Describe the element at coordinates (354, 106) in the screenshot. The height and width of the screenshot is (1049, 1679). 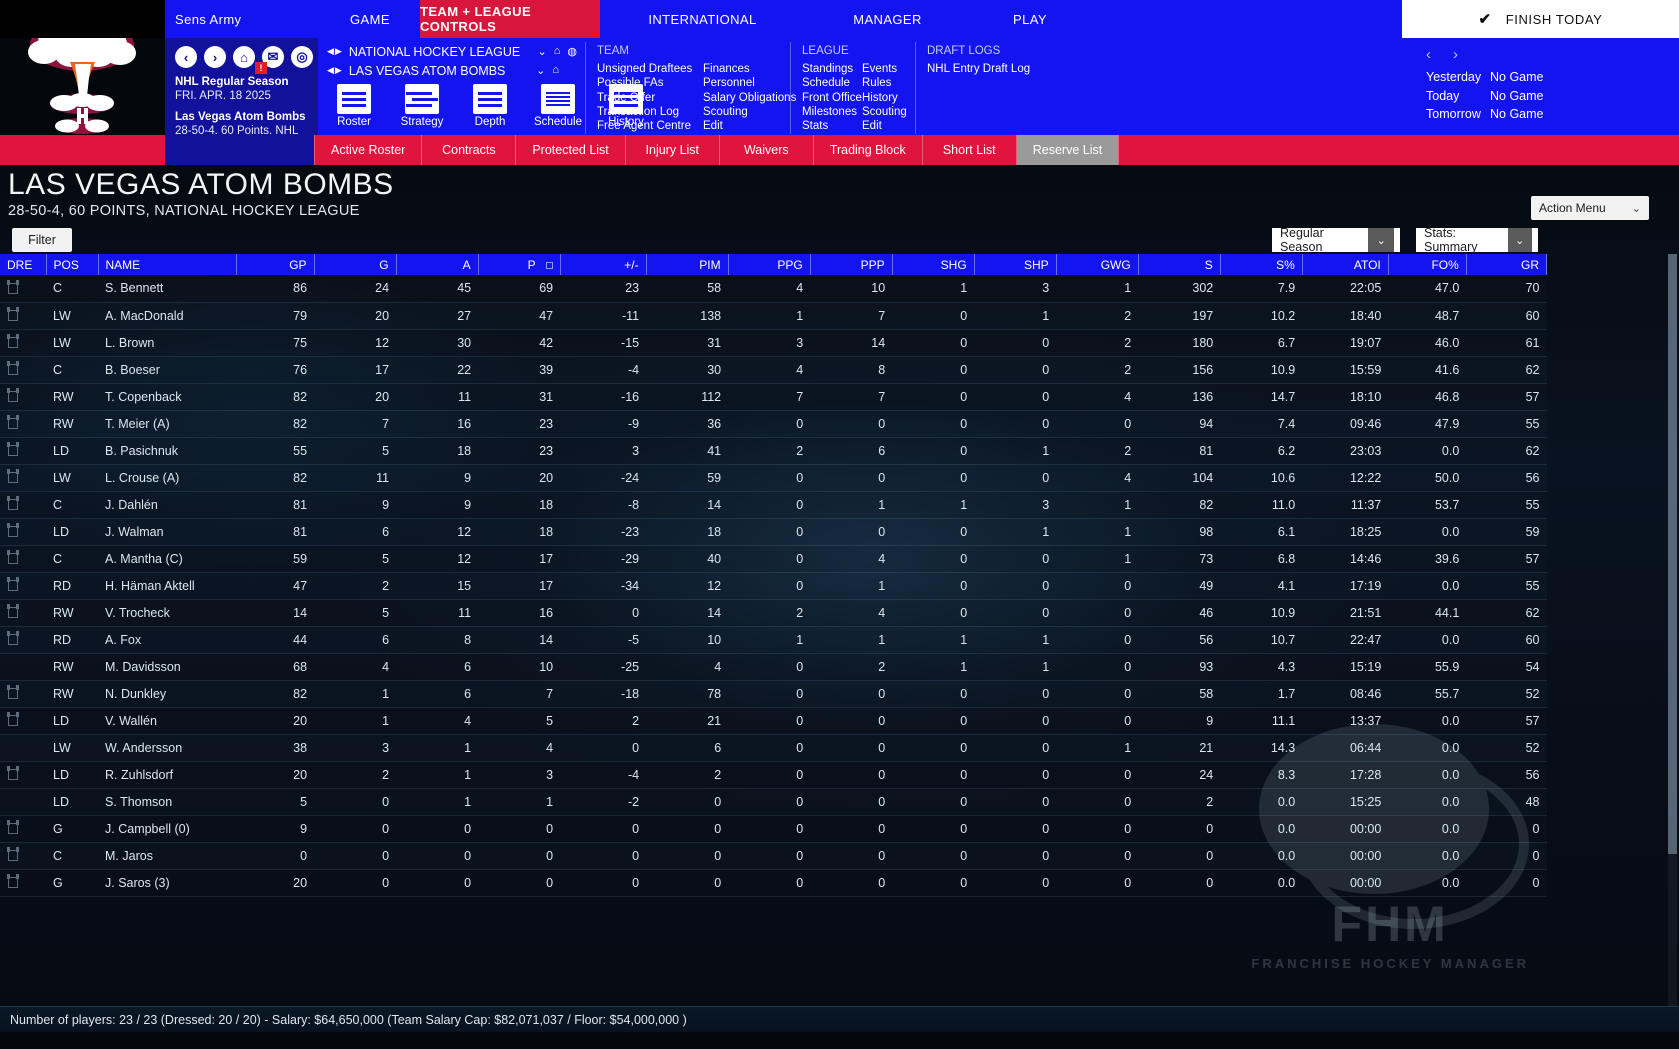
I see `quick-icon-roster: Roster` at that location.